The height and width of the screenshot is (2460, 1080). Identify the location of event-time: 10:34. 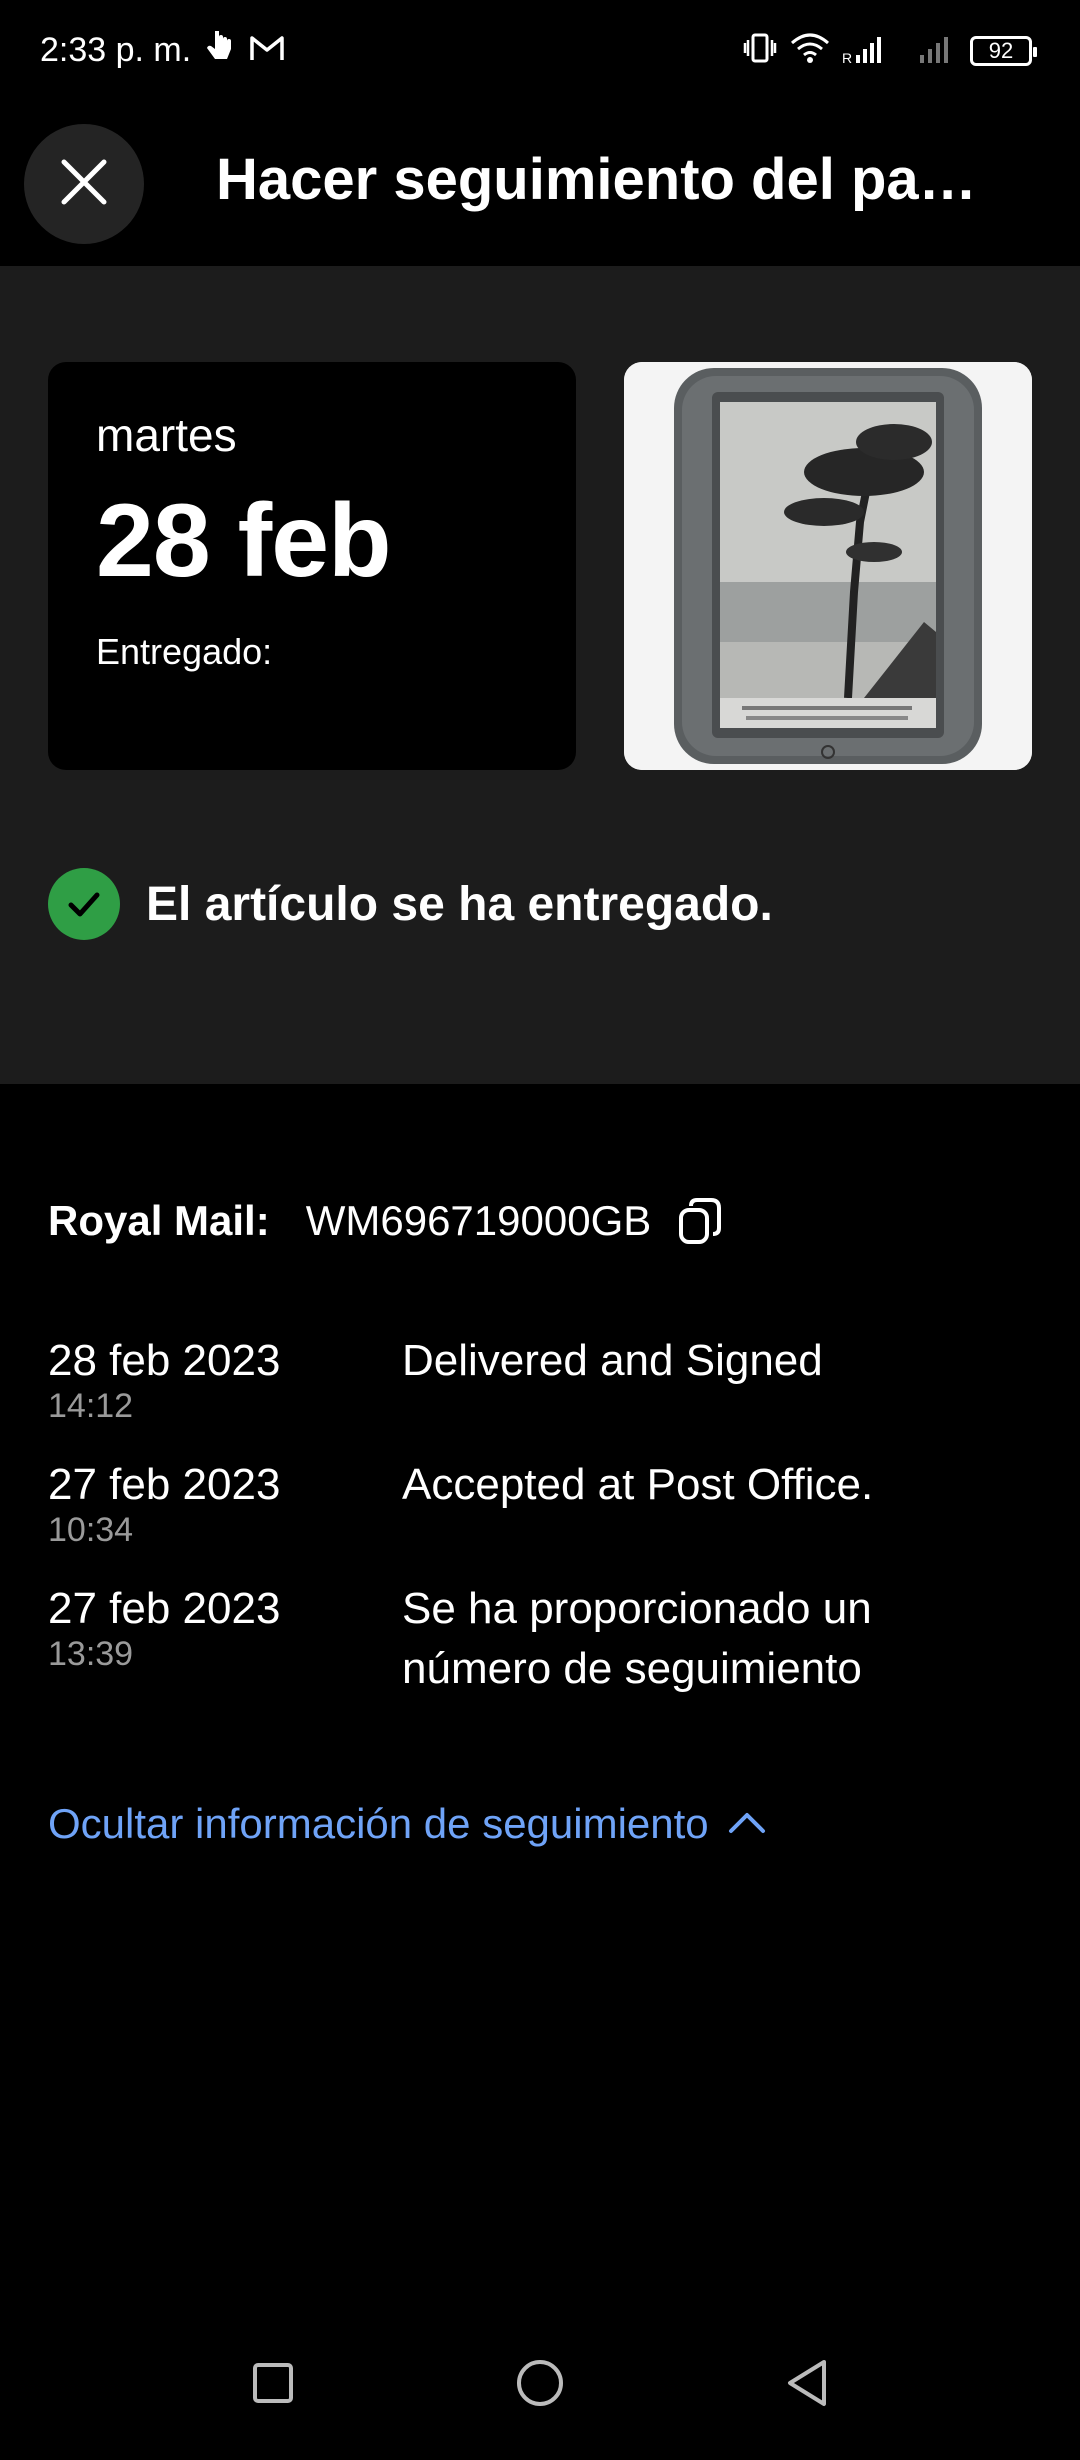
(91, 1530).